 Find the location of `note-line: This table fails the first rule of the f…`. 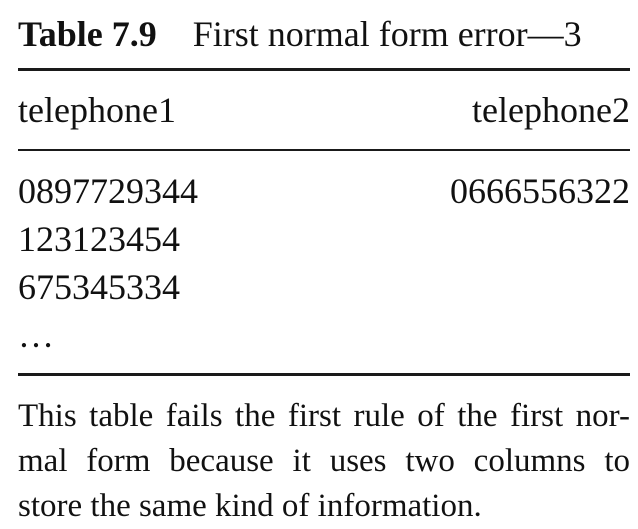

note-line: This table fails the first rule of the f… is located at coordinates (324, 416).